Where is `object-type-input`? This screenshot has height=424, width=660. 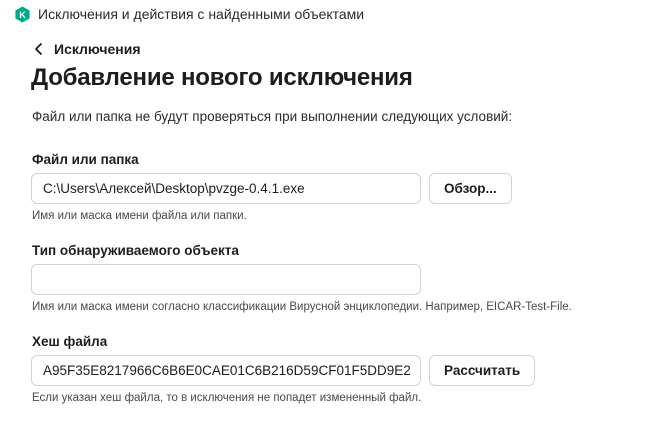
object-type-input is located at coordinates (226, 279).